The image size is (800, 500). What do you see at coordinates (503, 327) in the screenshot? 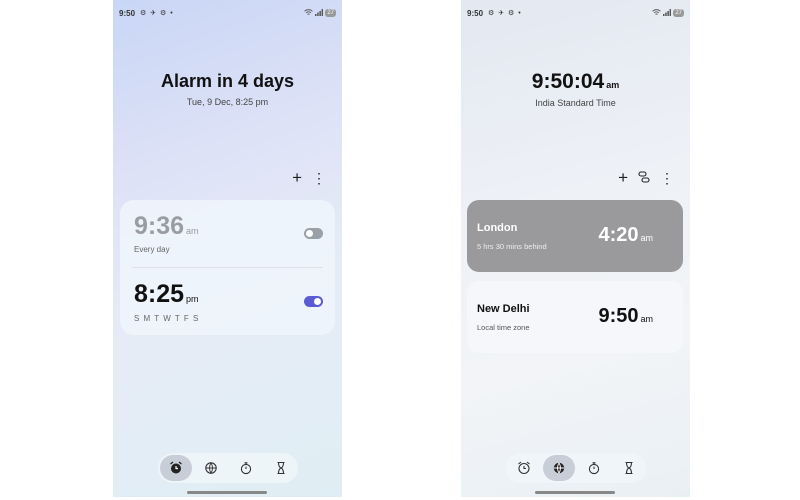
I see `city-offset: Local time zone` at bounding box center [503, 327].